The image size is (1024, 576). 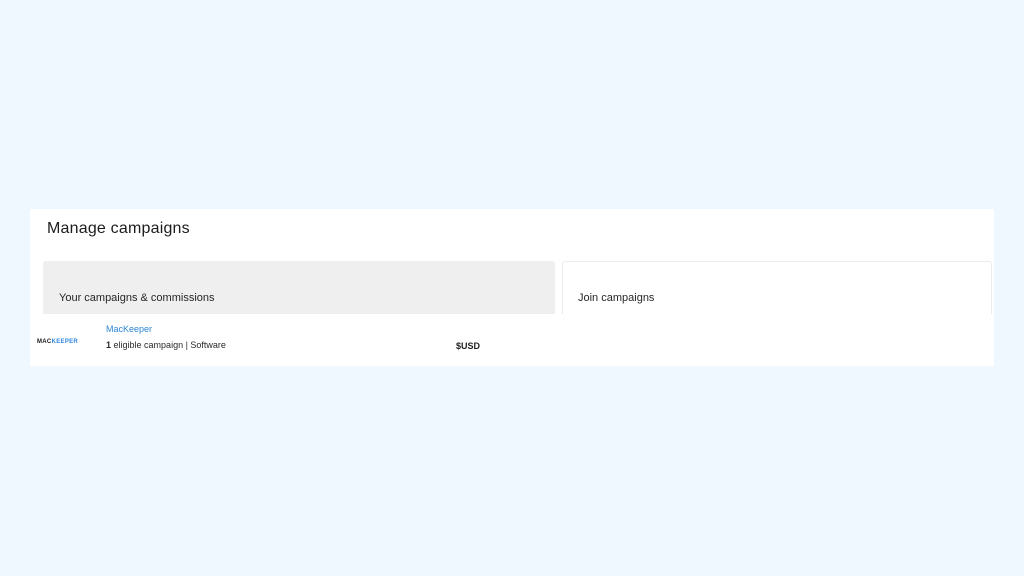 I want to click on tab-your-campaigns: Your campaigns & commissions, so click(x=299, y=287).